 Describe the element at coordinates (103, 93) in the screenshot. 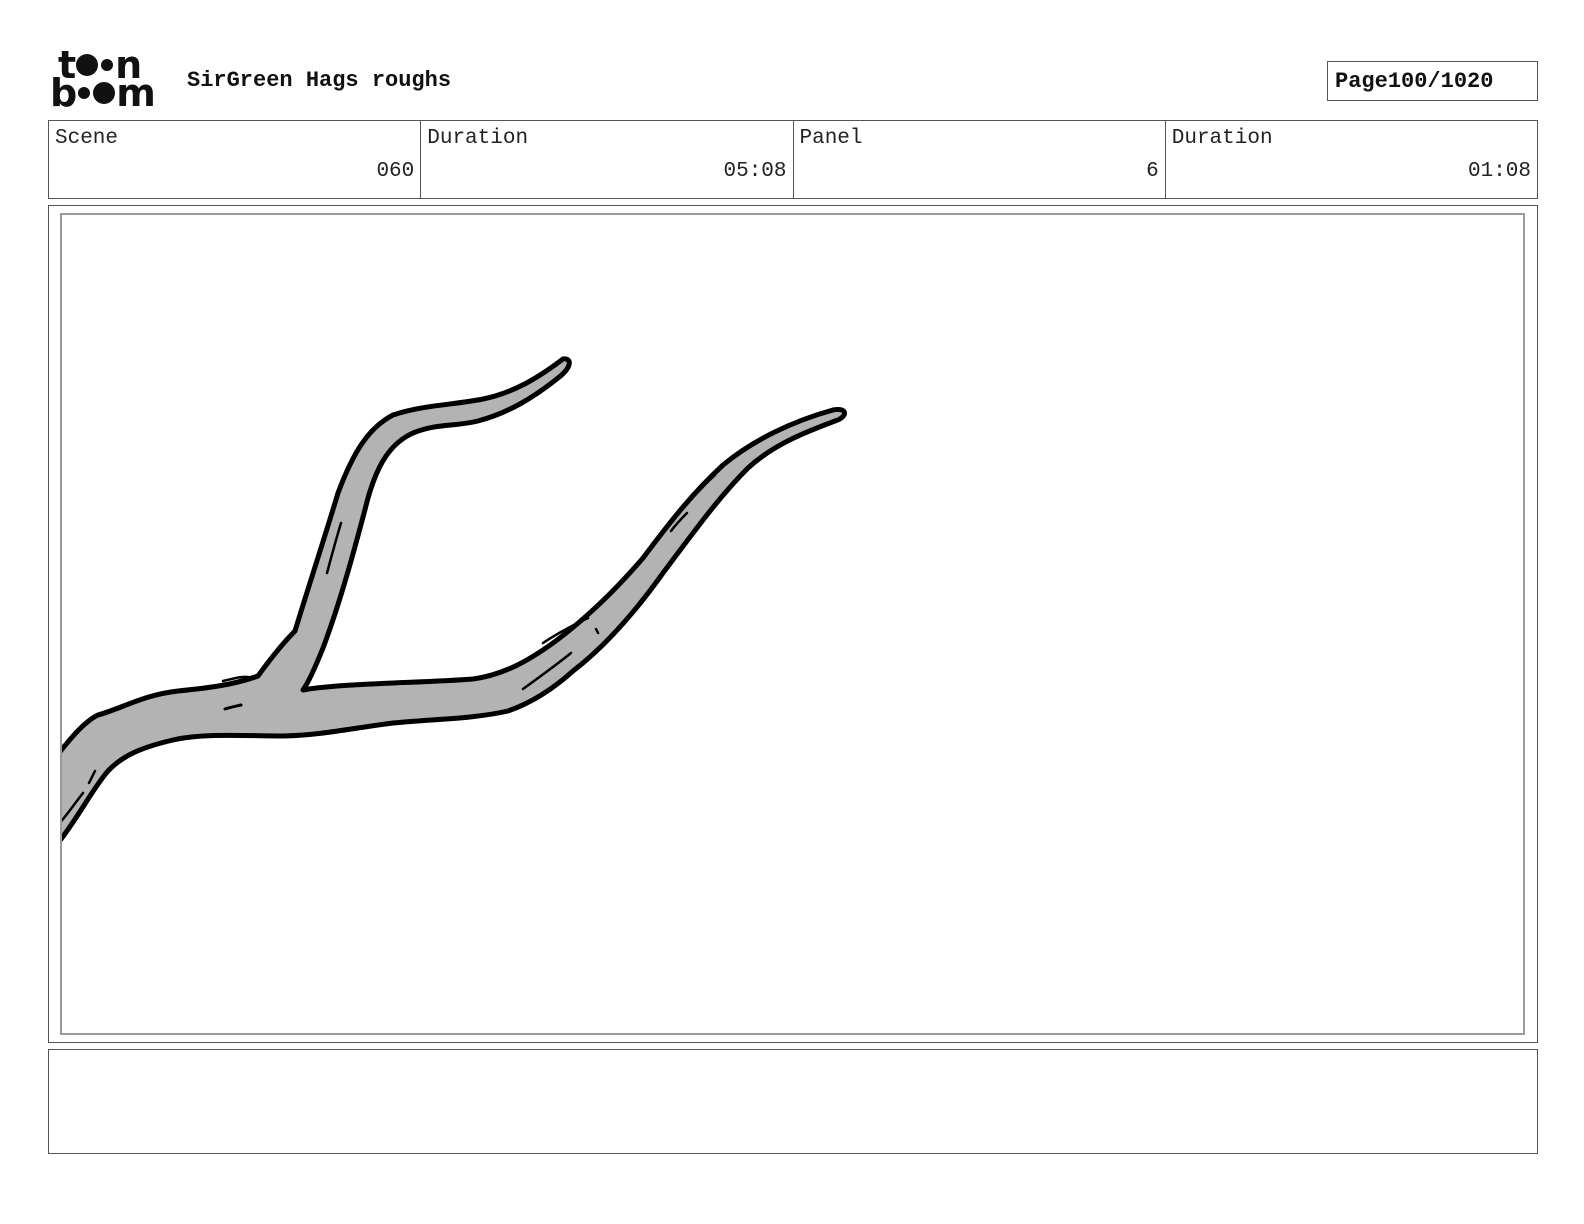

I see `logo-word-boom: bm` at that location.